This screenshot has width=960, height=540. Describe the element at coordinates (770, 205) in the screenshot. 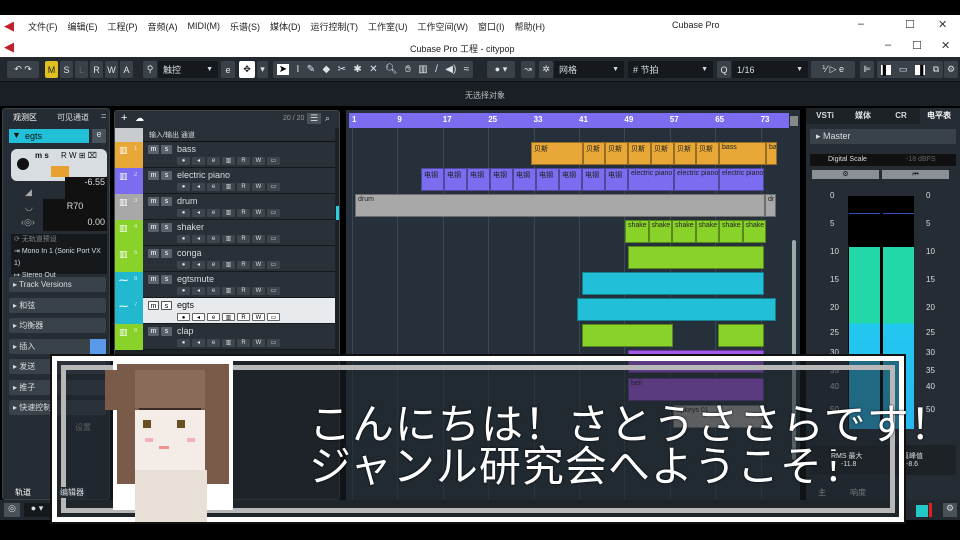

I see `drum-clip: dr` at that location.